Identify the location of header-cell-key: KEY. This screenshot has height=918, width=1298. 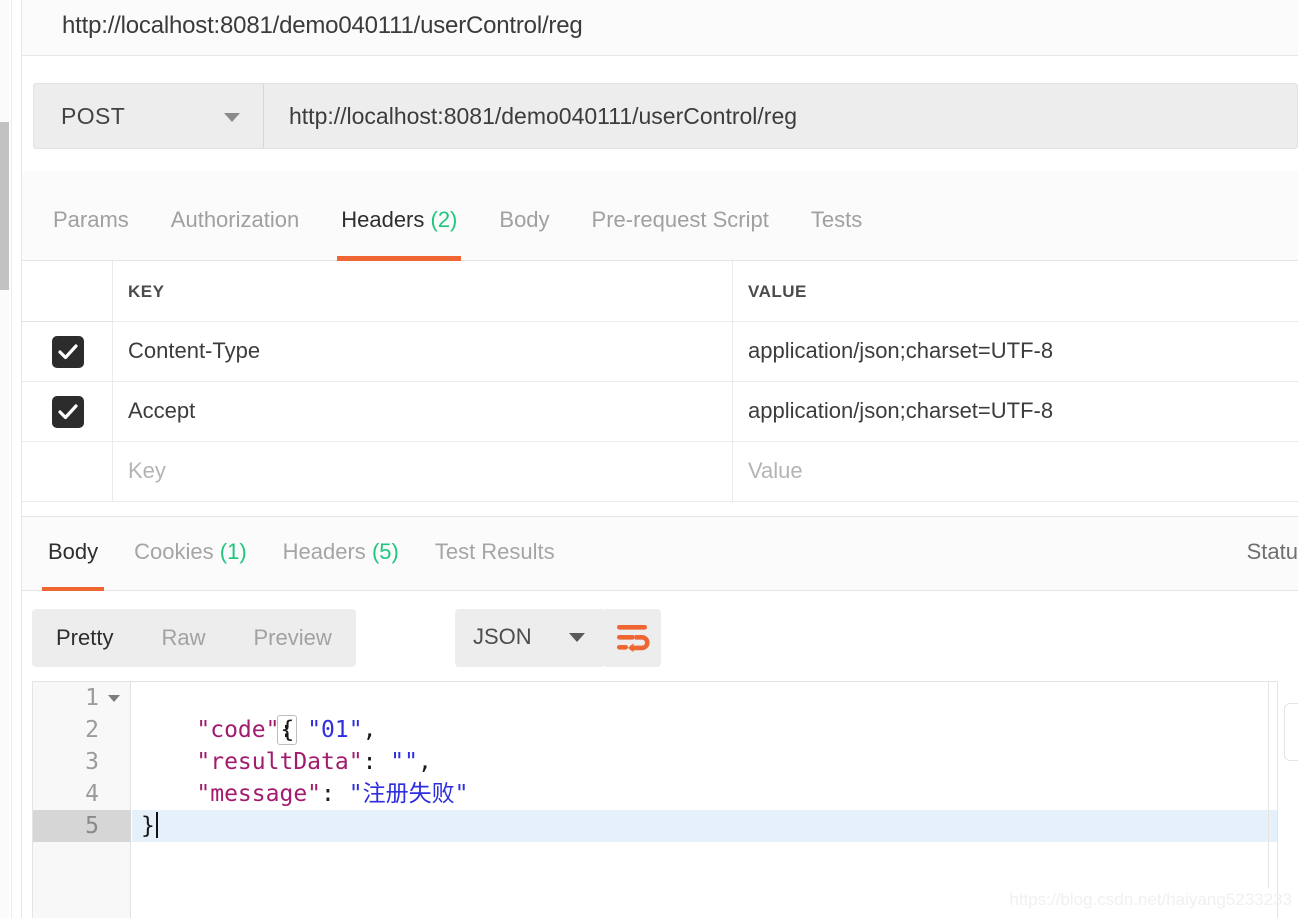
(423, 291).